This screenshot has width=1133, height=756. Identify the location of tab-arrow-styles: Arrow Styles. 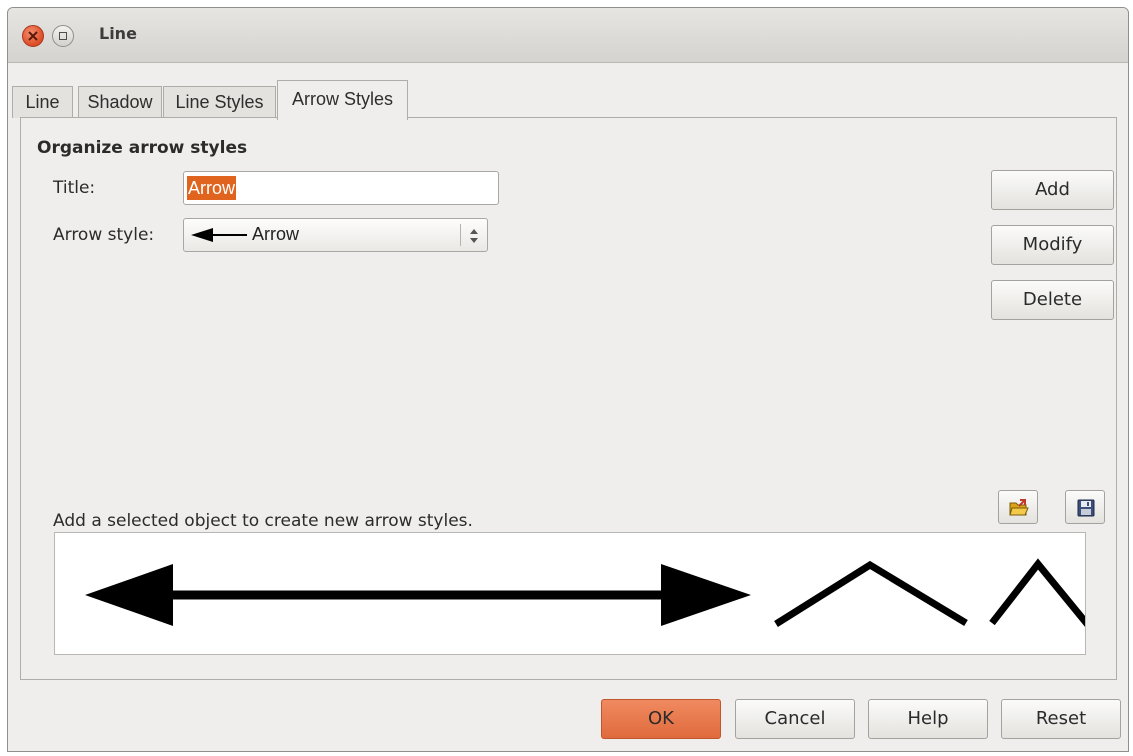
(342, 100).